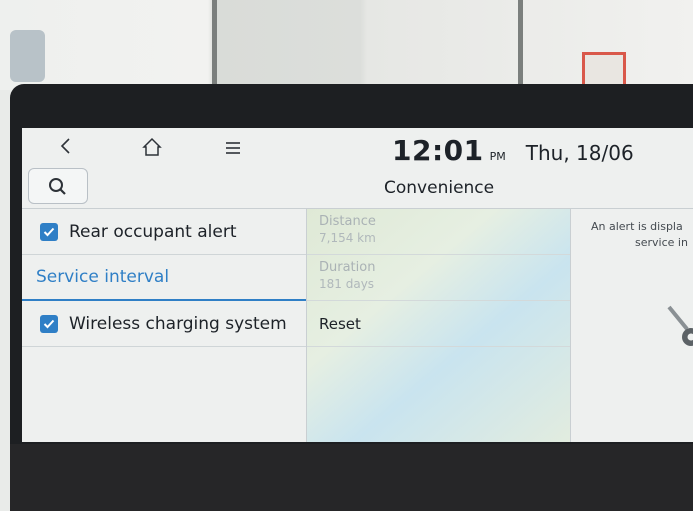 This screenshot has height=511, width=693. I want to click on info-line-1: An alert is displa, so click(637, 226).